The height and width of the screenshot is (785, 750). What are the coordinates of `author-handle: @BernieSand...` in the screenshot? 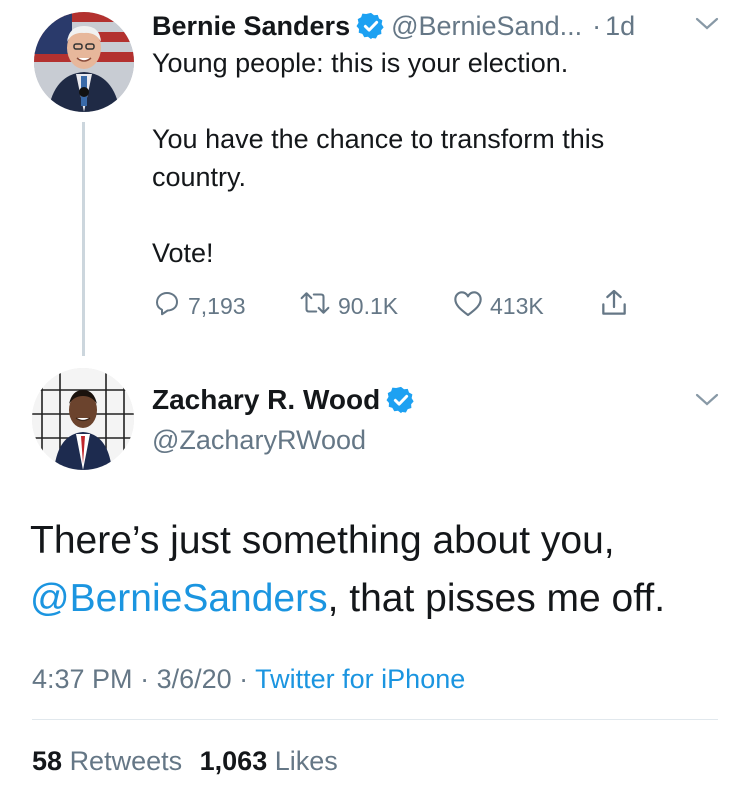 It's located at (486, 26).